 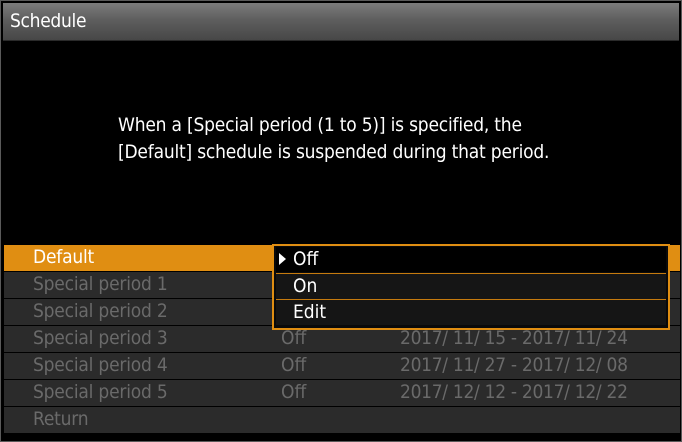 What do you see at coordinates (310, 312) in the screenshot?
I see `option-label: Edit` at bounding box center [310, 312].